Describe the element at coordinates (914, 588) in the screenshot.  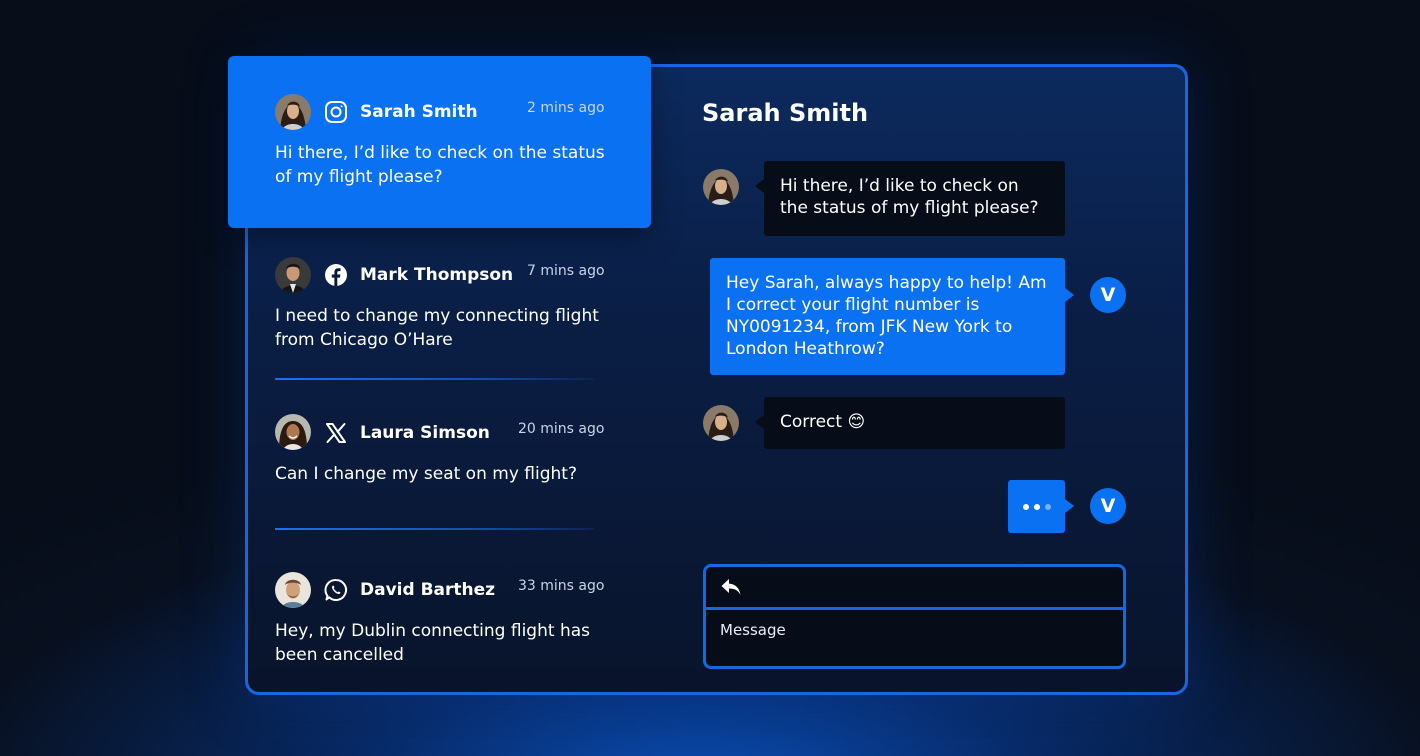
I see `compose-toolbar` at that location.